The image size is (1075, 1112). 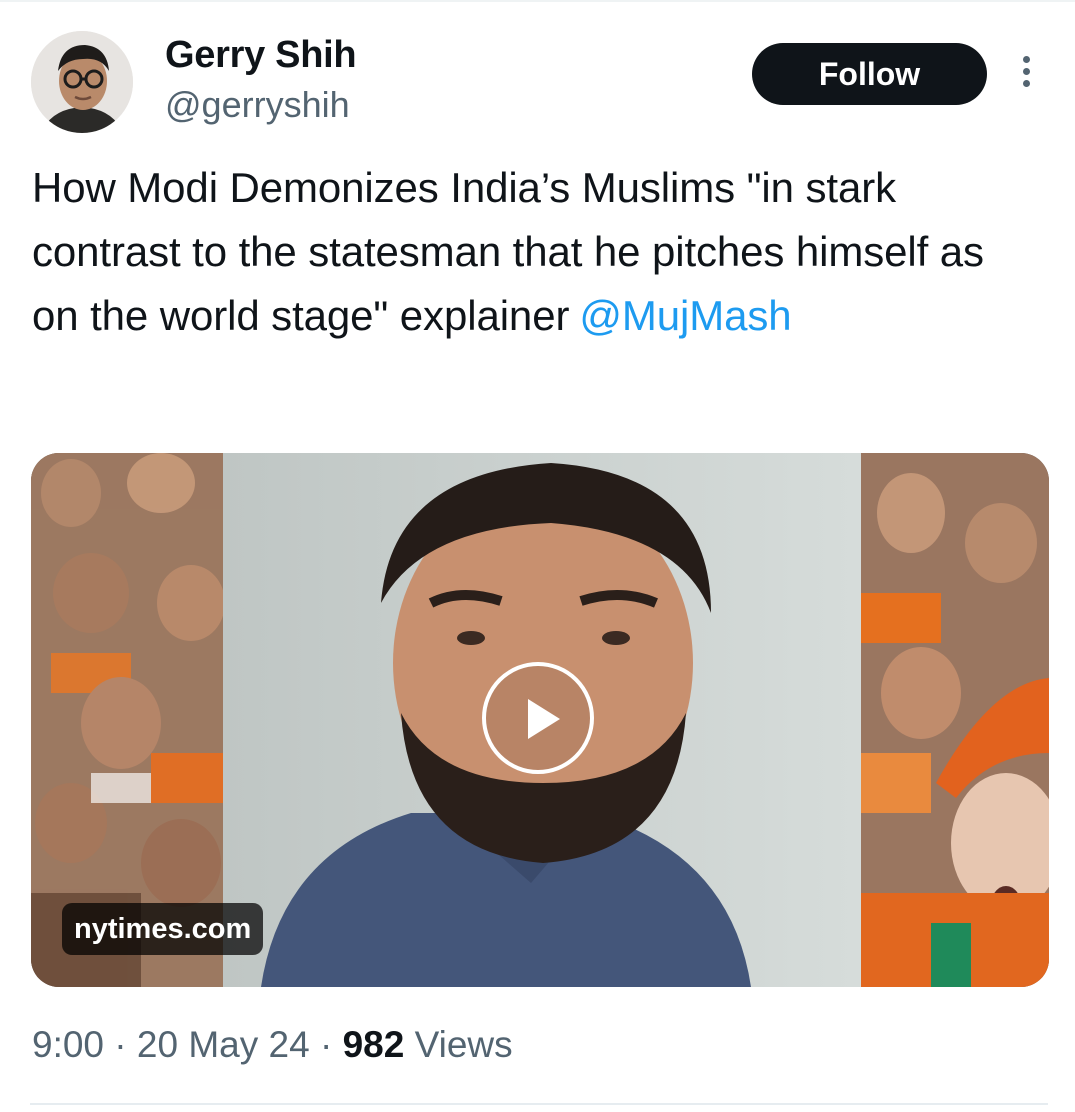 What do you see at coordinates (1026, 75) in the screenshot?
I see `more-options-icon` at bounding box center [1026, 75].